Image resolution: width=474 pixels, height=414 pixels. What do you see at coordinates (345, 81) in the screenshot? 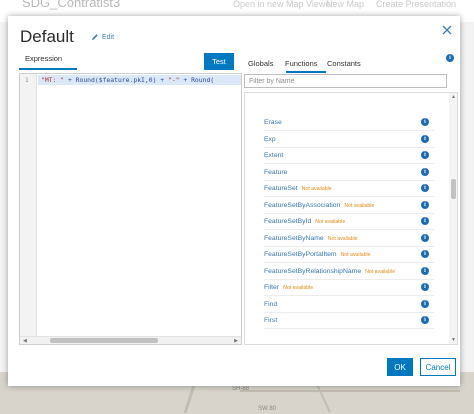
I see `filter-by-name-input` at bounding box center [345, 81].